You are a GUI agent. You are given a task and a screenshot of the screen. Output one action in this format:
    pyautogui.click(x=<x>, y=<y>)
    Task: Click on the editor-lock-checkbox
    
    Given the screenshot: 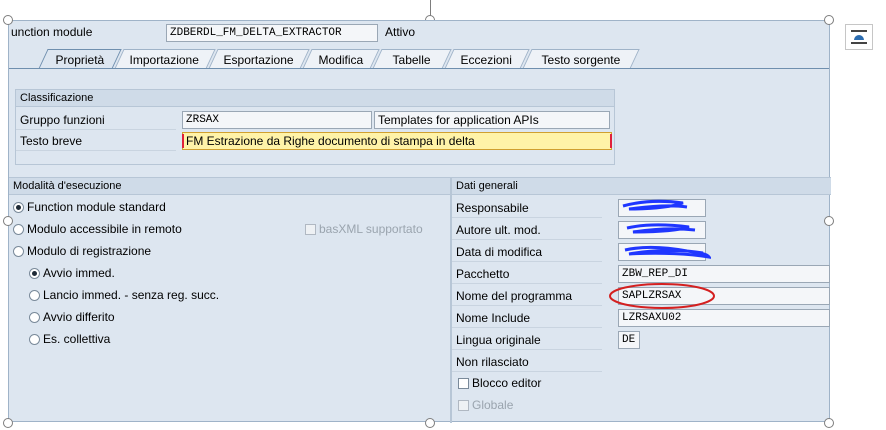 What is the action you would take?
    pyautogui.click(x=463, y=383)
    